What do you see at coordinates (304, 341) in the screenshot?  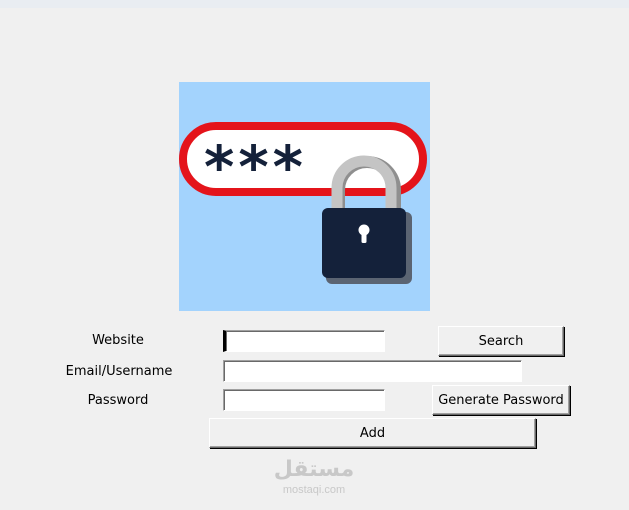 I see `website-input` at bounding box center [304, 341].